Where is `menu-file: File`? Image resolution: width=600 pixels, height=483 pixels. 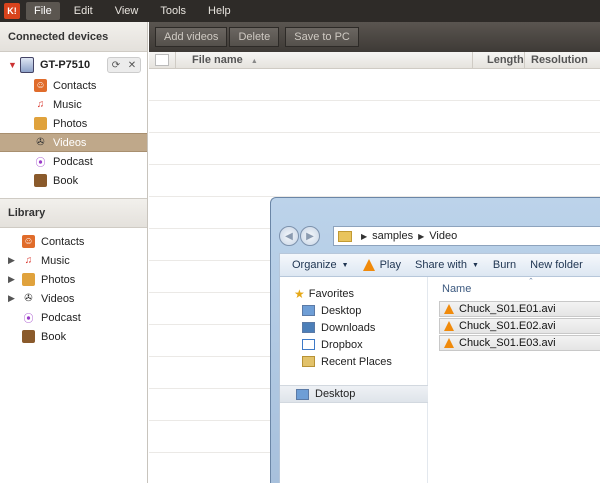
menu-file: File is located at coordinates (43, 11).